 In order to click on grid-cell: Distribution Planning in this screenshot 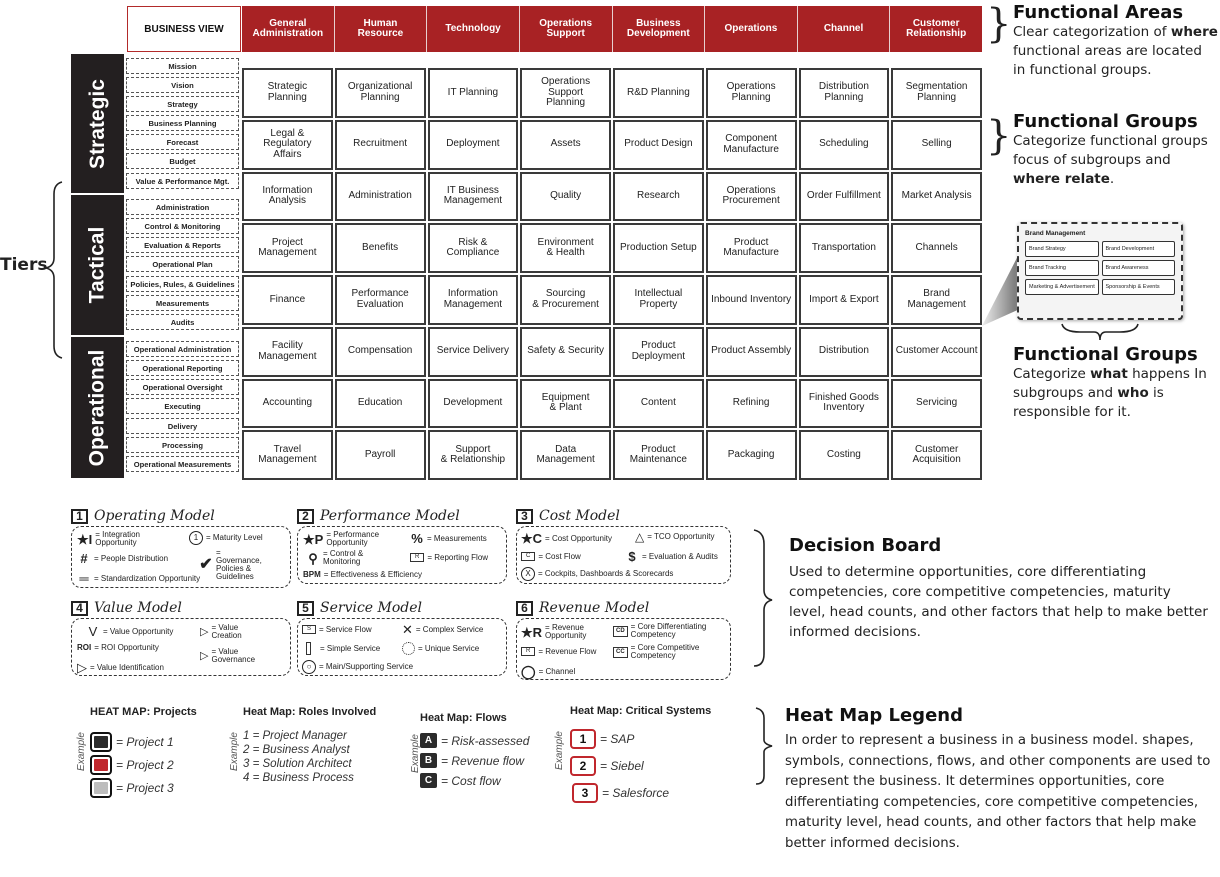, I will do `click(844, 93)`.